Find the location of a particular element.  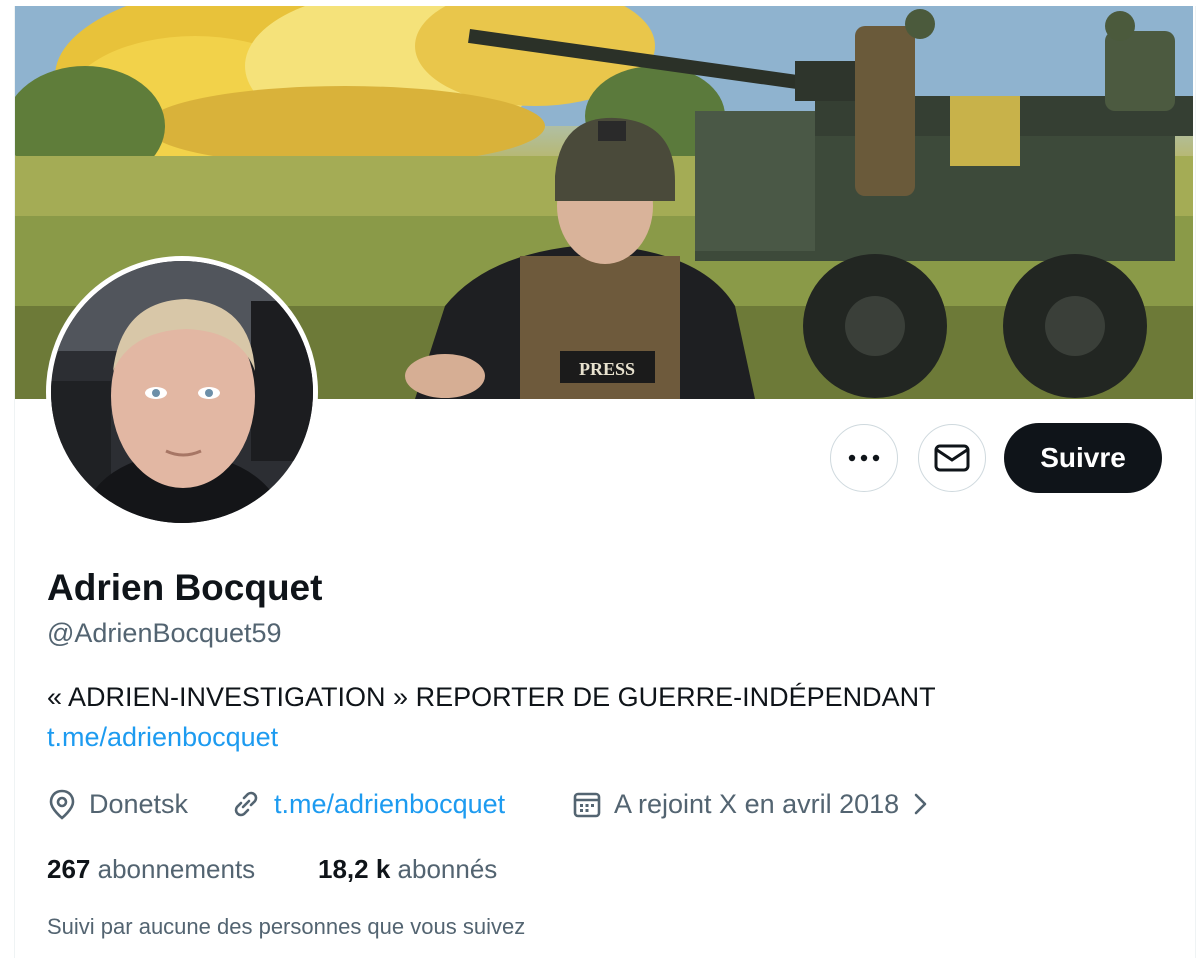

profile-joined: A rejoint X en avril 2018 is located at coordinates (752, 804).